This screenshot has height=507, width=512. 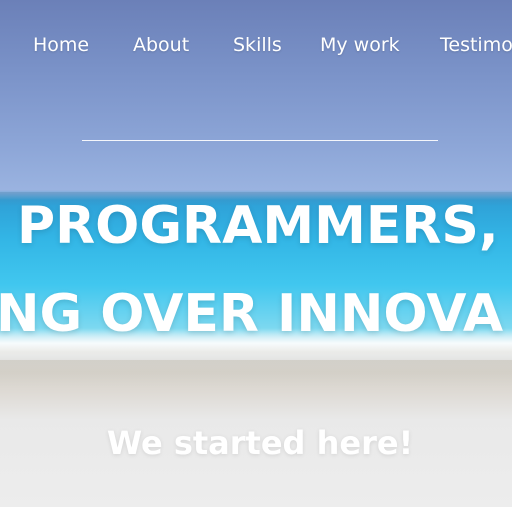 I want to click on nav-item-home: Home, so click(x=61, y=45).